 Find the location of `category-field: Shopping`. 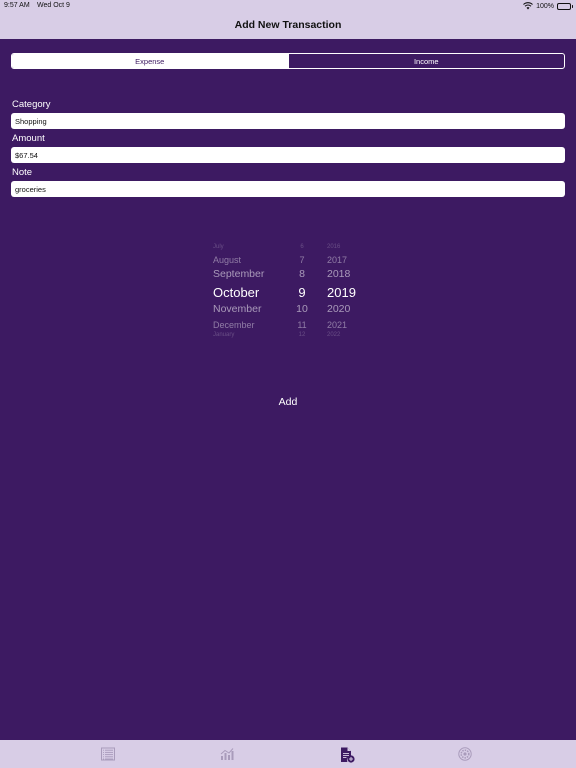

category-field: Shopping is located at coordinates (288, 121).